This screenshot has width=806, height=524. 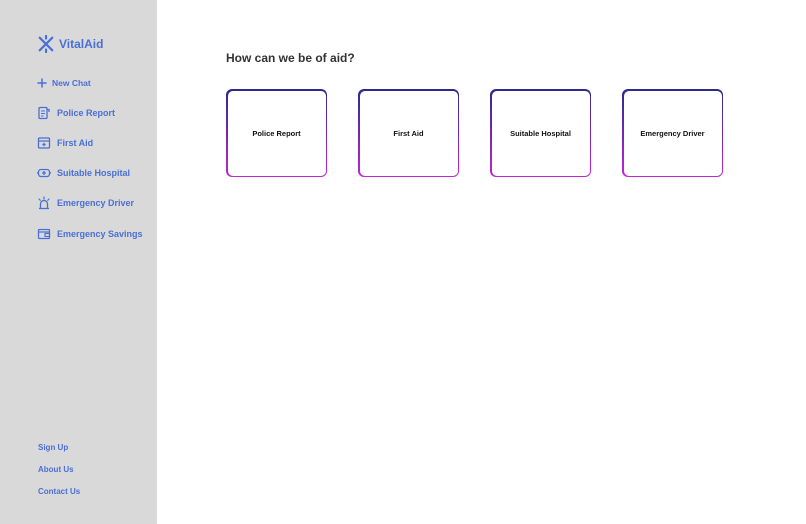 What do you see at coordinates (100, 234) in the screenshot?
I see `sidebar-item-label: Emergency Savings` at bounding box center [100, 234].